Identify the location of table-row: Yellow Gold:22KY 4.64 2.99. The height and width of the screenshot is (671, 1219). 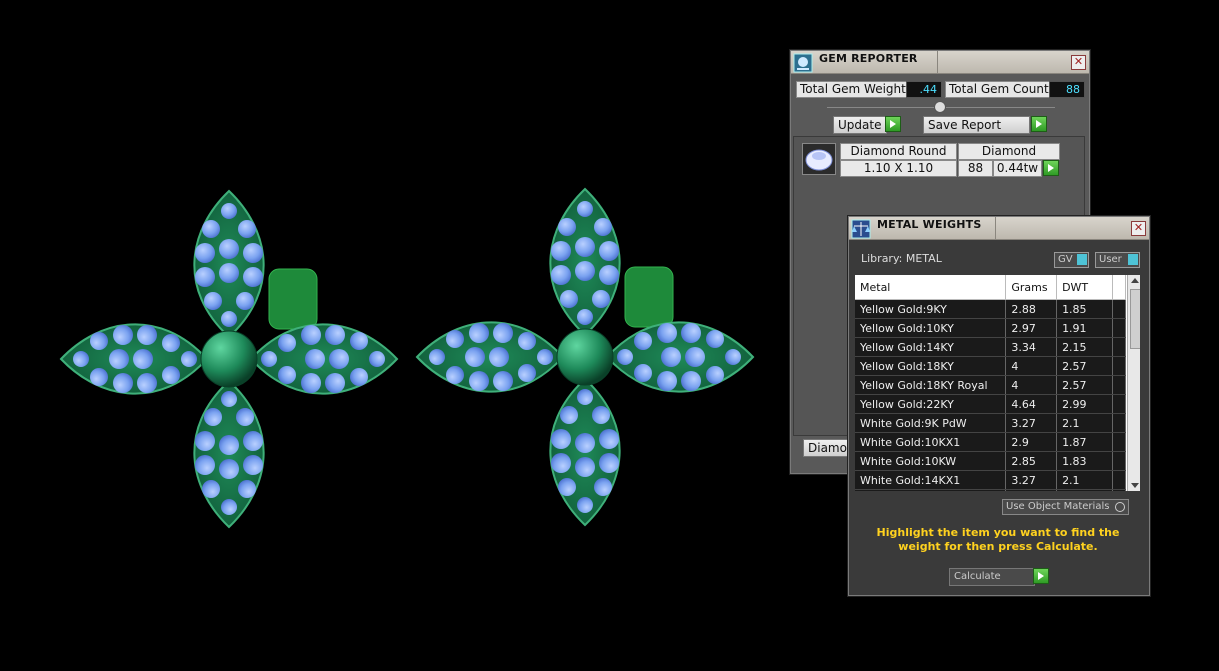
(990, 404).